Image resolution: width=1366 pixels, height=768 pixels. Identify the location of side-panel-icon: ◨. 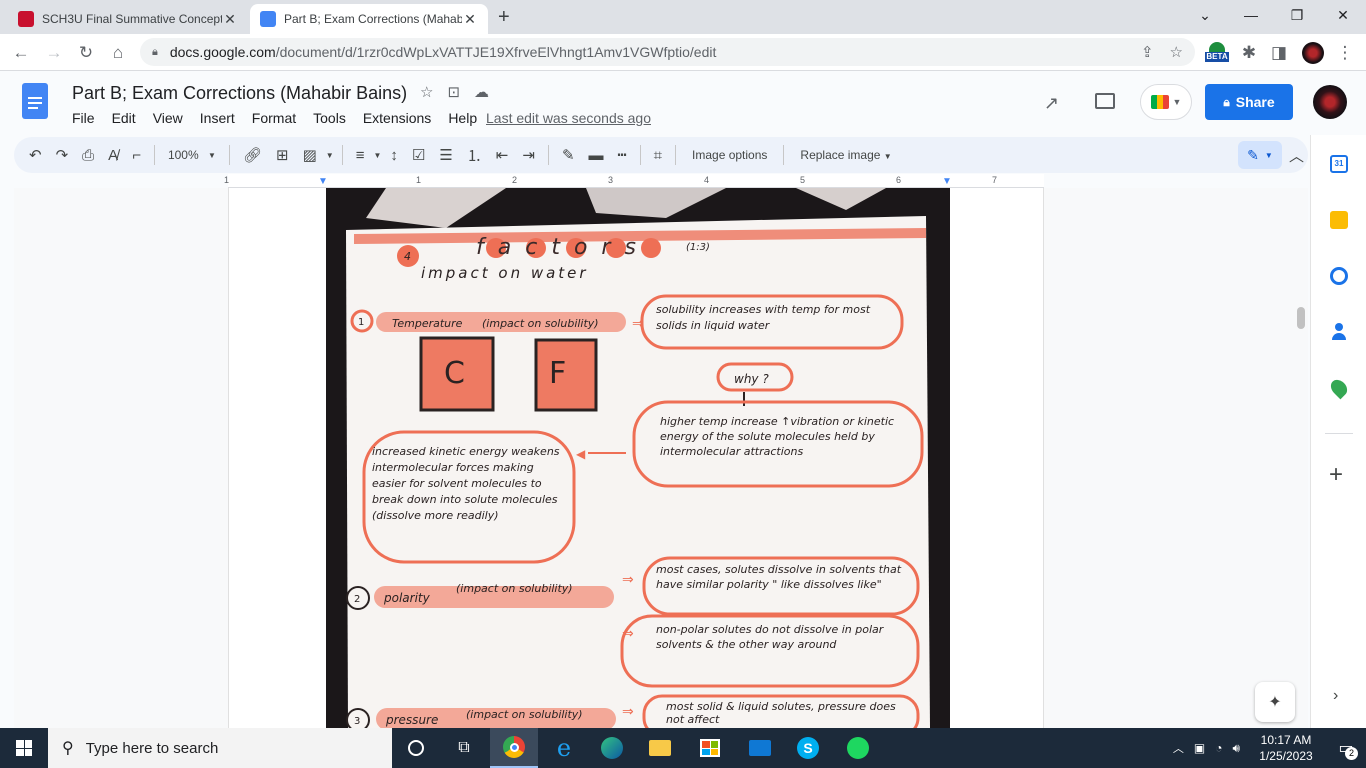
(1279, 53).